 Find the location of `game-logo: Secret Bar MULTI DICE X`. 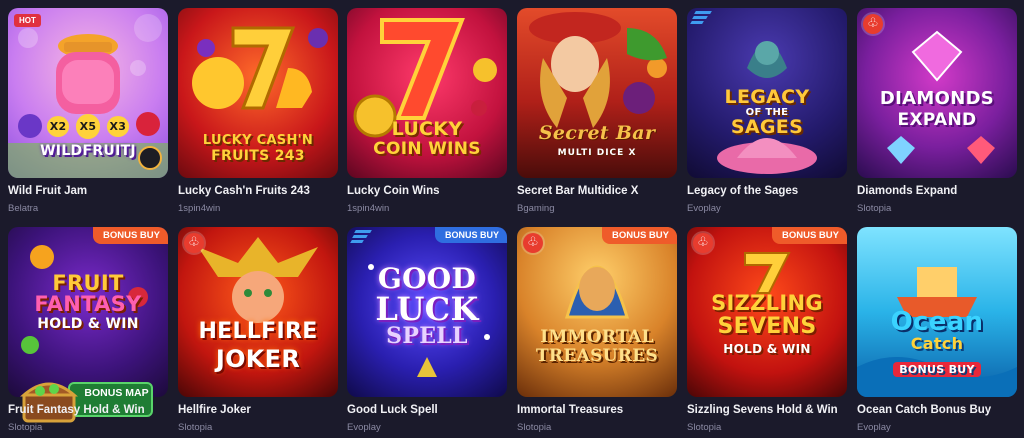

game-logo: Secret Bar MULTI DICE X is located at coordinates (597, 140).